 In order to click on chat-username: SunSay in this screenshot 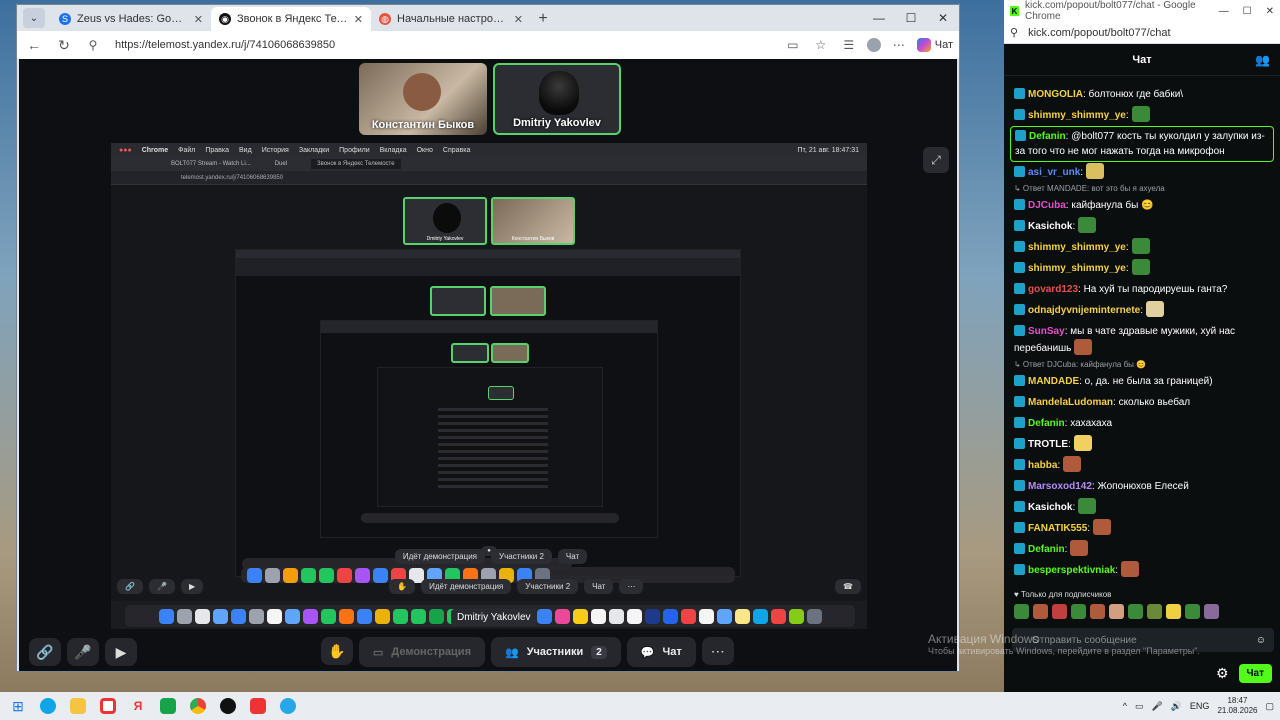, I will do `click(1046, 331)`.